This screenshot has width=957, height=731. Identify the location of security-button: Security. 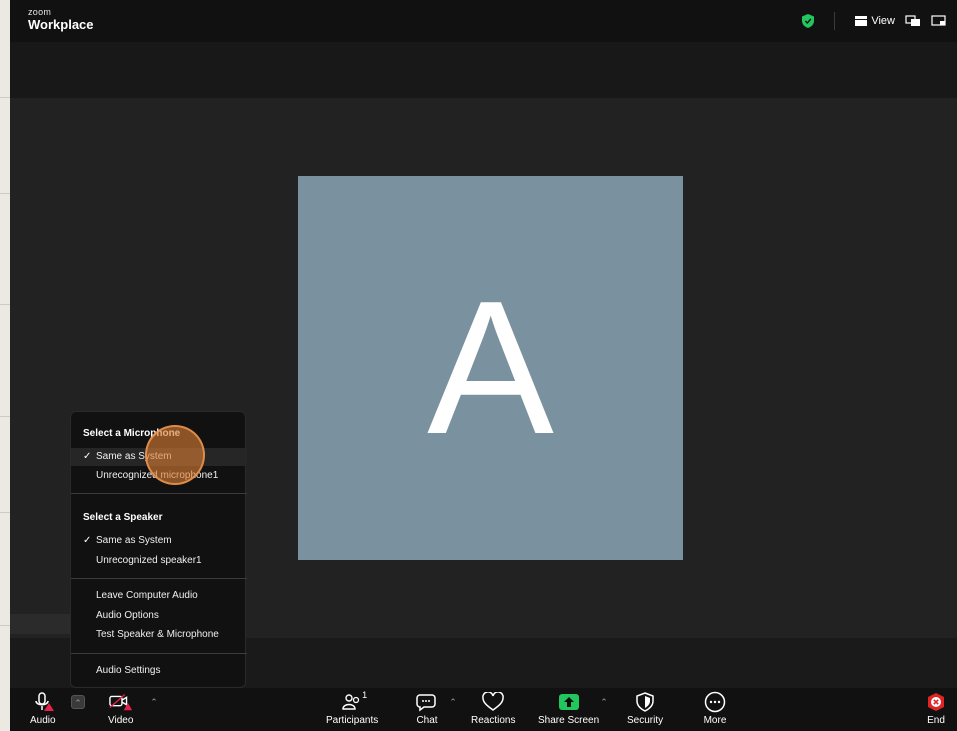
(645, 709).